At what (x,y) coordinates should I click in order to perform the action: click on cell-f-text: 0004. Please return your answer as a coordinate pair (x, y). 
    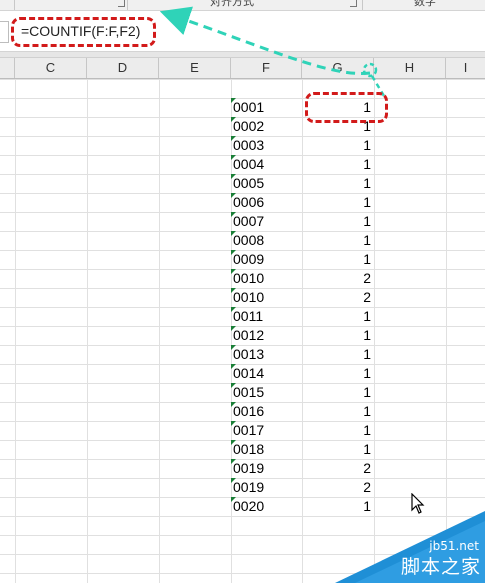
    Looking at the image, I should click on (249, 164).